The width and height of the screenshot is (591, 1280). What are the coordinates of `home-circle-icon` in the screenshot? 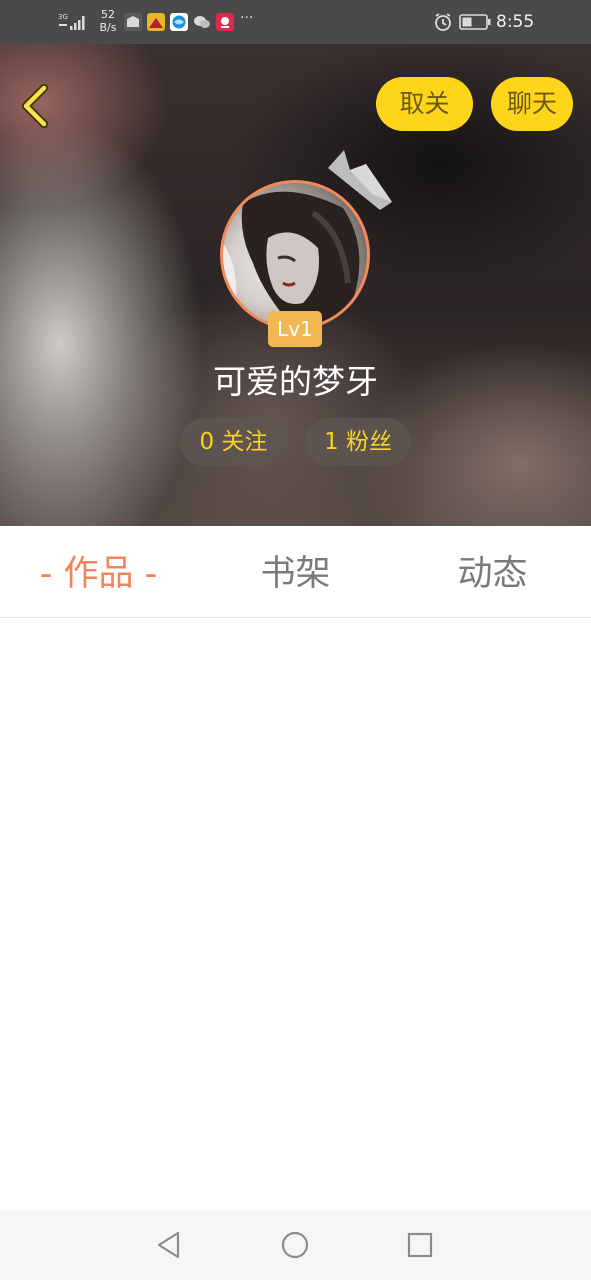 It's located at (295, 1245).